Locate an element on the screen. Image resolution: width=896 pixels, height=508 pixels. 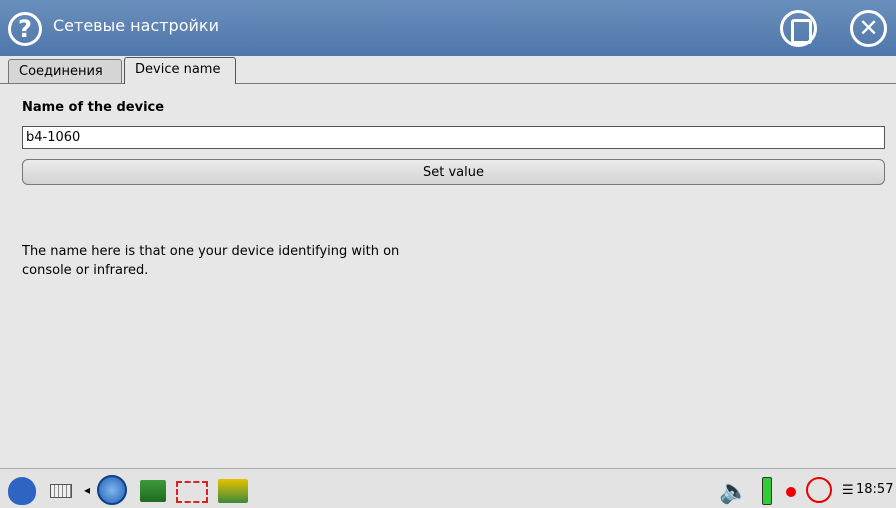
title-bar: ? Сетевые настройки ✕ is located at coordinates (448, 28).